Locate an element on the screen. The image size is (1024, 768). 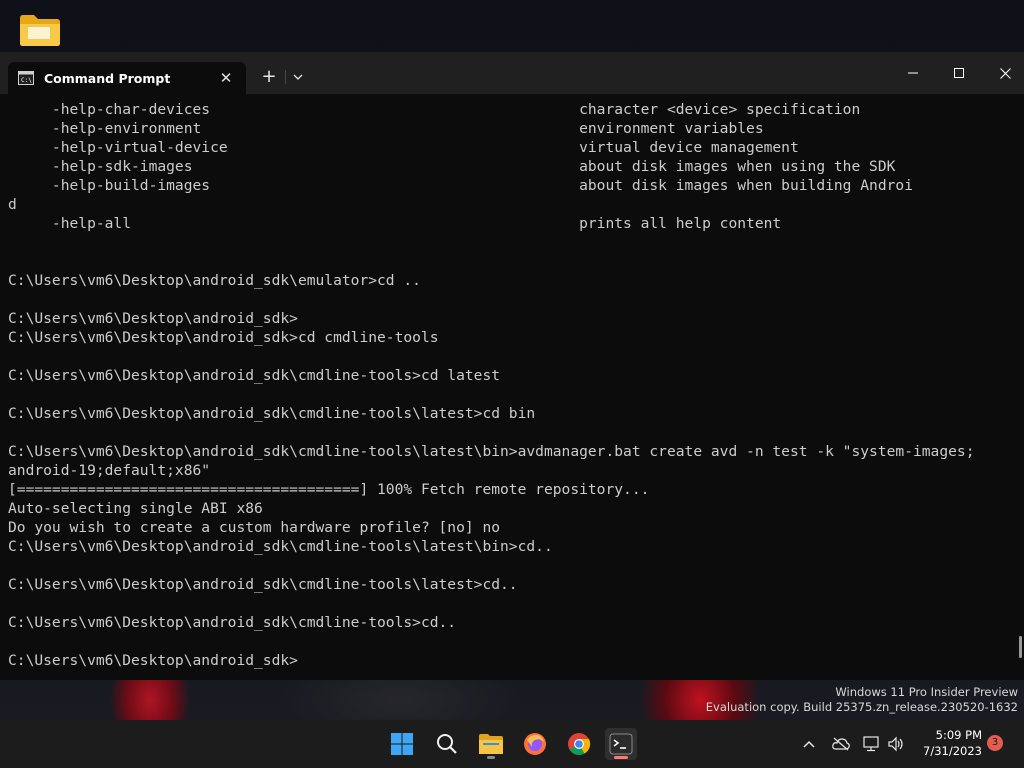
cmd-icon: C:\ is located at coordinates (26, 78).